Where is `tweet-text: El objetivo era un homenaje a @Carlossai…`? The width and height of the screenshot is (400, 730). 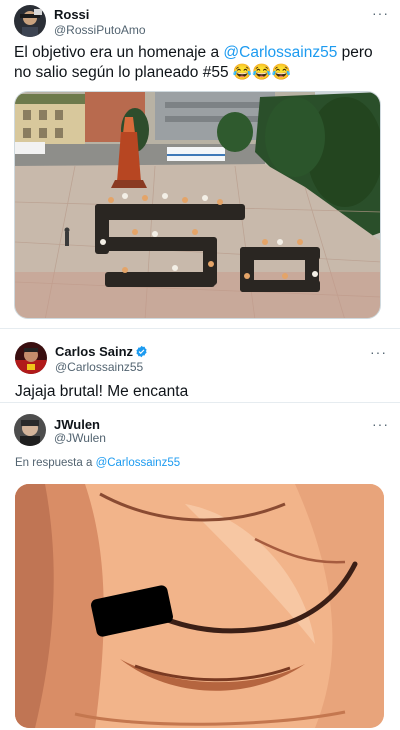
tweet-text: El objetivo era un homenaje a @Carlossai… is located at coordinates (200, 63).